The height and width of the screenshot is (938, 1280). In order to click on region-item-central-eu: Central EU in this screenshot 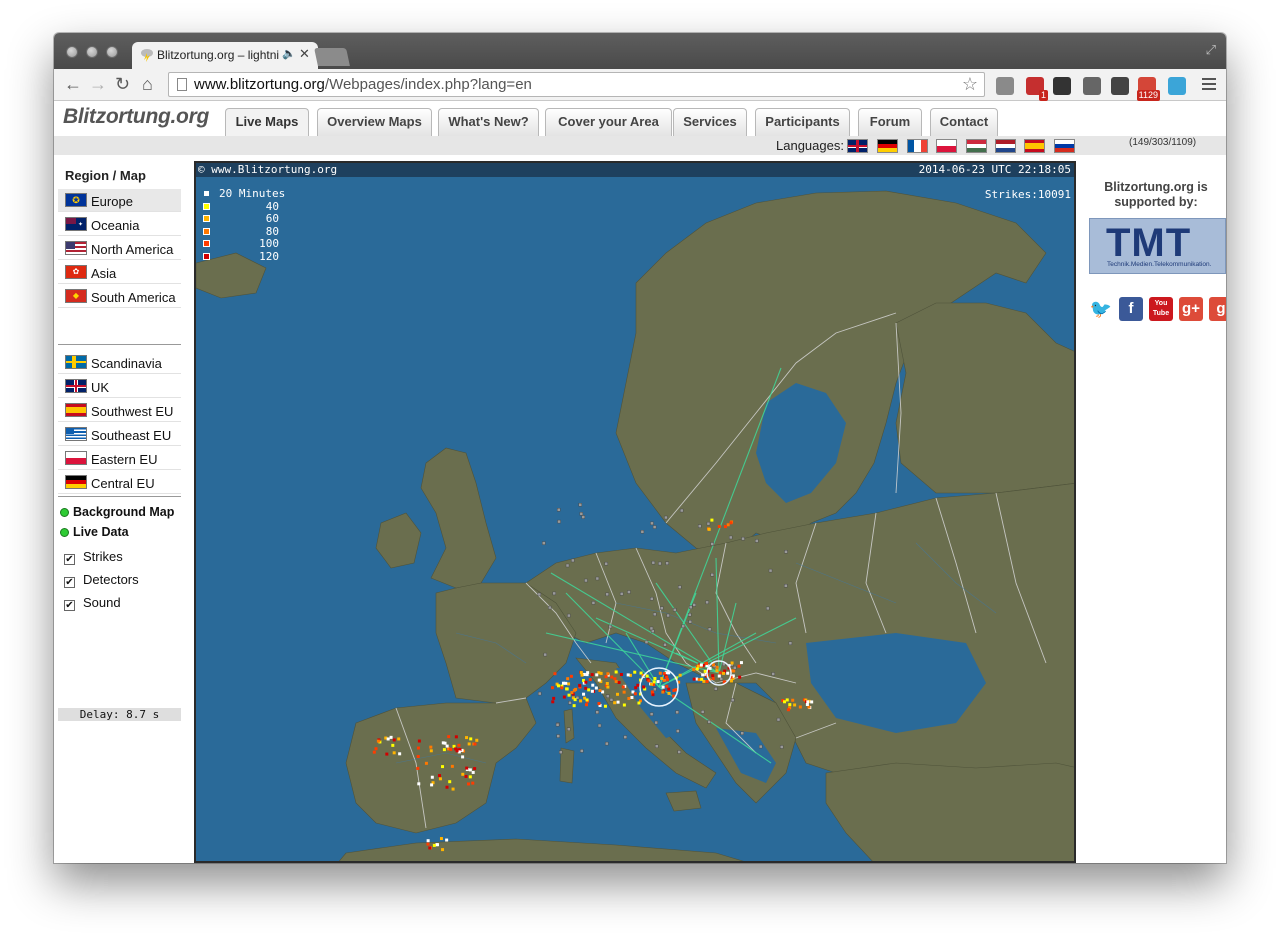, I will do `click(119, 482)`.